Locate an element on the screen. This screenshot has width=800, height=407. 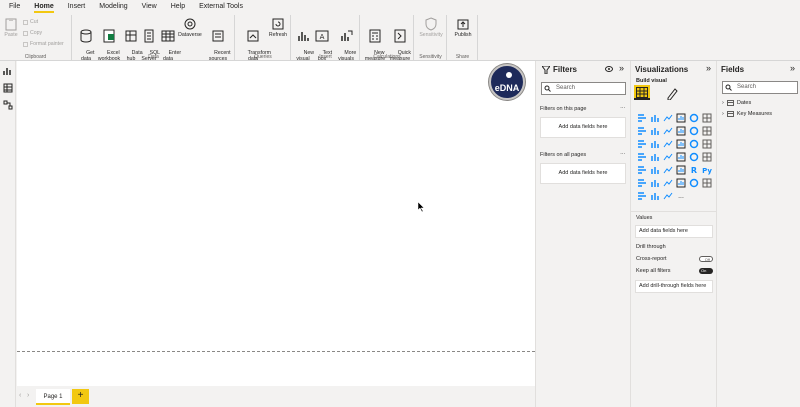
page-tab-1: Page 1 is located at coordinates (53, 397).